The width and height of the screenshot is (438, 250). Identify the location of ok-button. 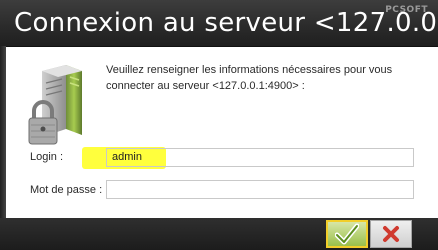
(347, 234).